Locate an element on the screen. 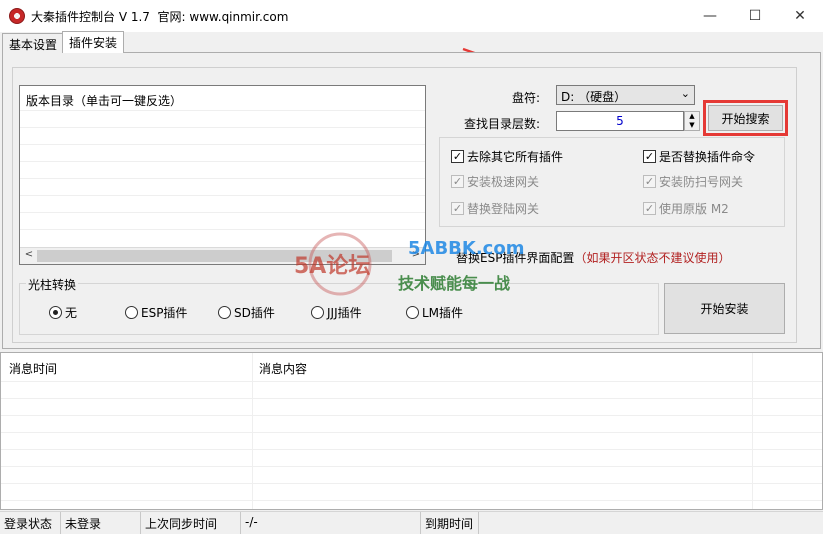  option-remove-other-plugins: ✓ 去除其它所有插件 is located at coordinates (507, 156).